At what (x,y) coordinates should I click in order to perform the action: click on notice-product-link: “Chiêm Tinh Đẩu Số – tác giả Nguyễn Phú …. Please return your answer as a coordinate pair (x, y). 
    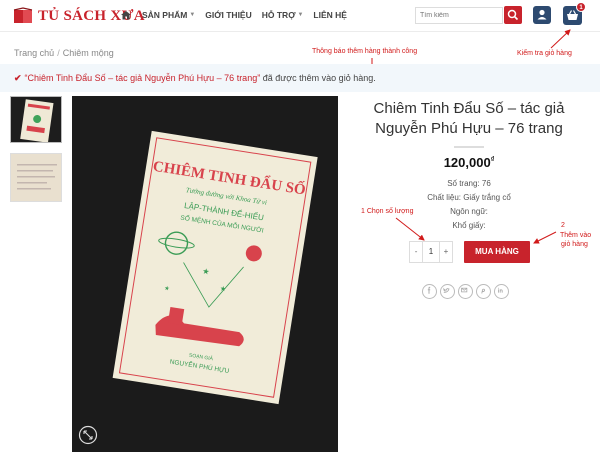
    Looking at the image, I should click on (143, 78).